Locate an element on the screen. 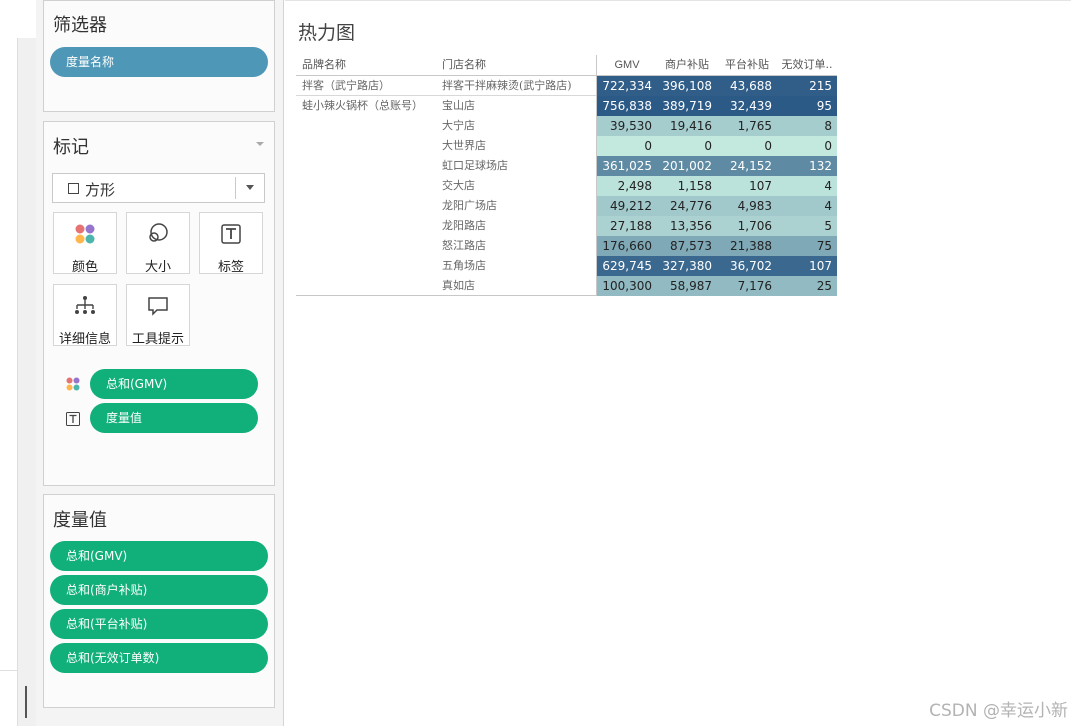 This screenshot has width=1071, height=726. store-label: 大宁店 is located at coordinates (458, 126).